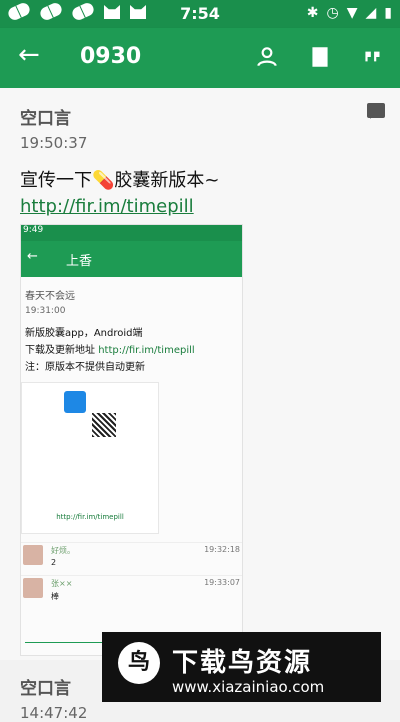 This screenshot has width=400, height=722. What do you see at coordinates (131, 259) in the screenshot?
I see `image-app-bar: ← 上香` at bounding box center [131, 259].